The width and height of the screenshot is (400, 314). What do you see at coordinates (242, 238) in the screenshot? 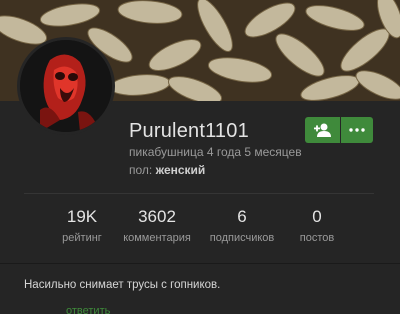
I see `stat-subscribers-label: подписчиков` at bounding box center [242, 238].